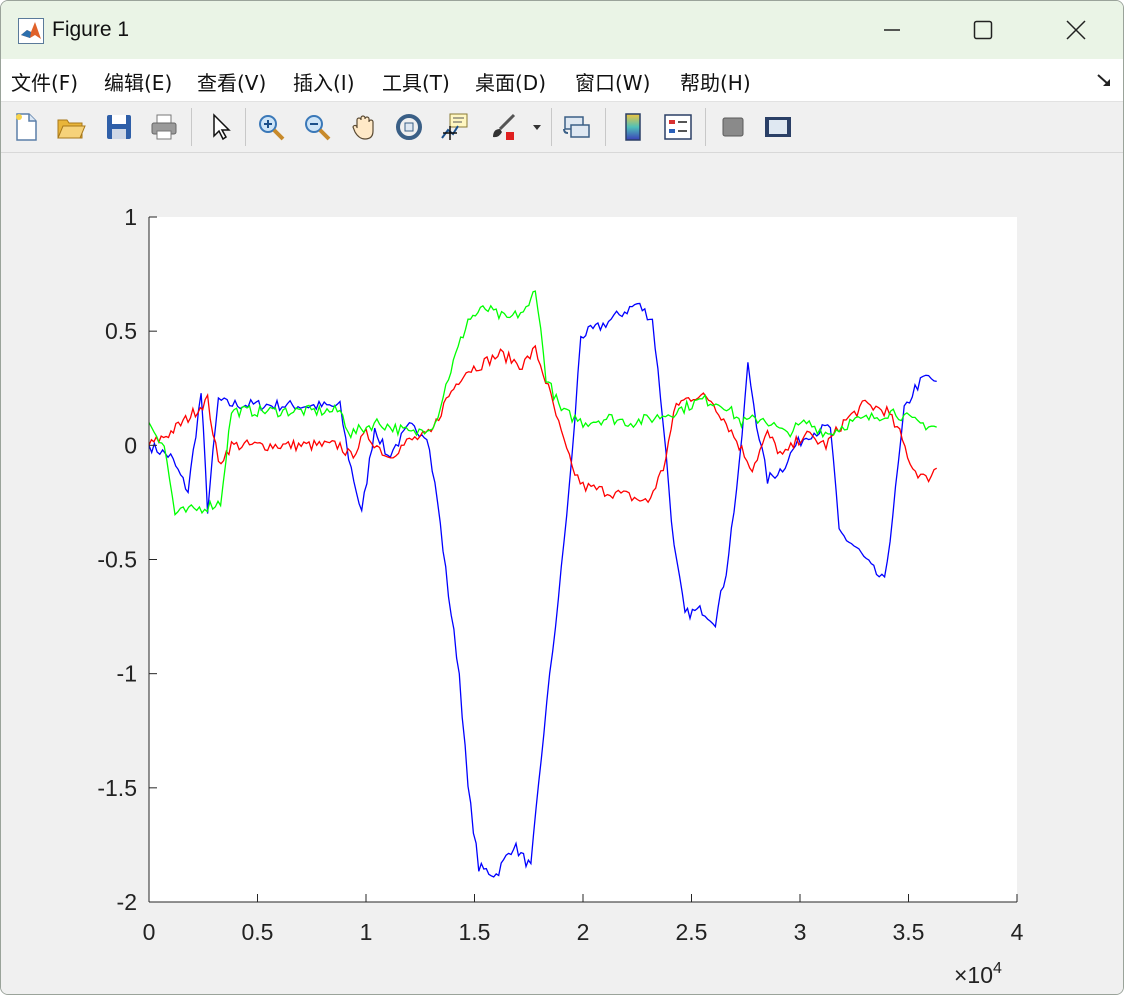 This screenshot has height=995, width=1124. I want to click on save-button, so click(119, 127).